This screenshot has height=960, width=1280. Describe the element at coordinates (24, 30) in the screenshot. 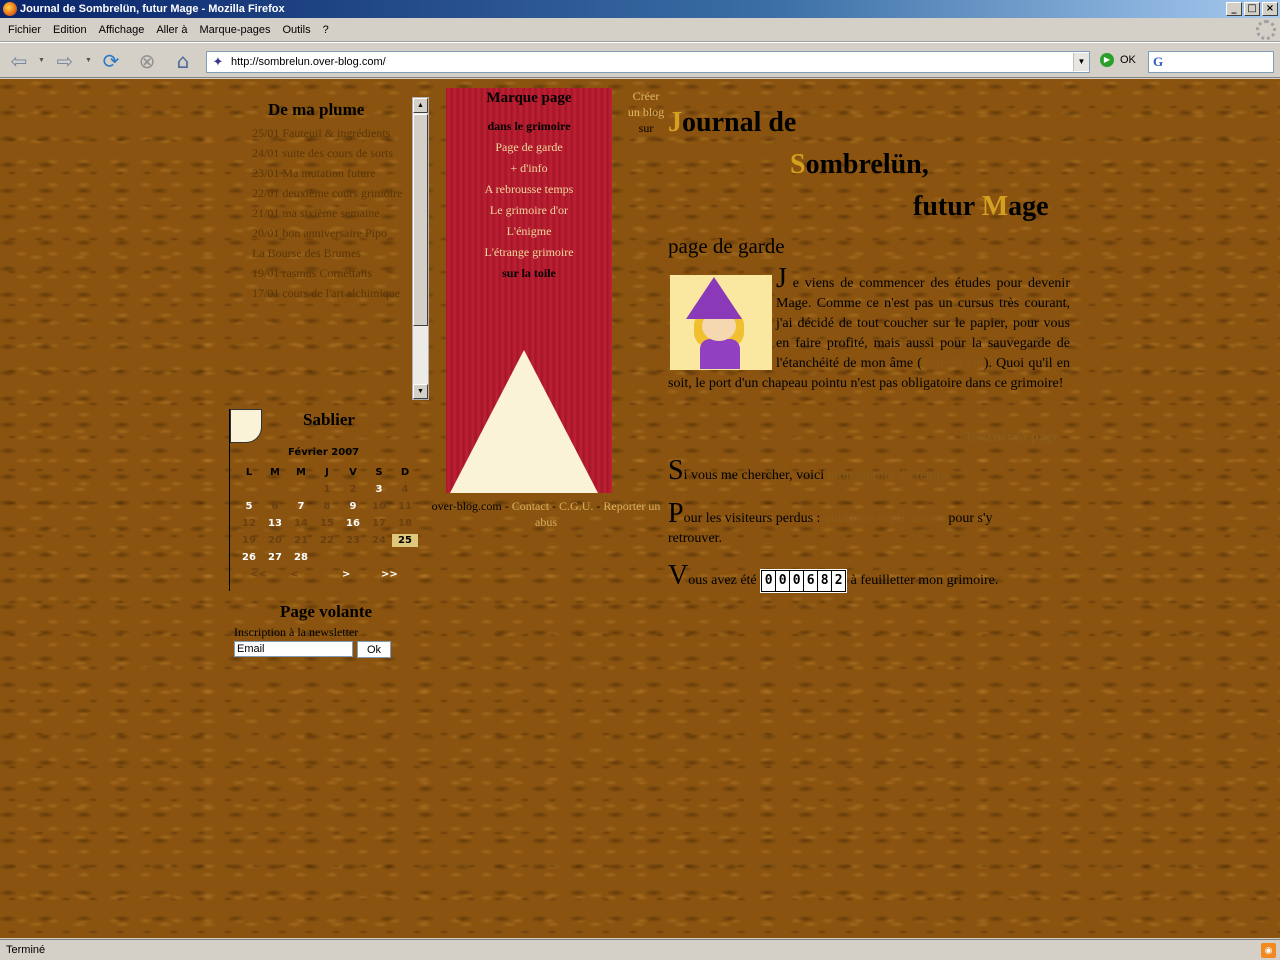

I see `menu-fichier: Fichier` at that location.